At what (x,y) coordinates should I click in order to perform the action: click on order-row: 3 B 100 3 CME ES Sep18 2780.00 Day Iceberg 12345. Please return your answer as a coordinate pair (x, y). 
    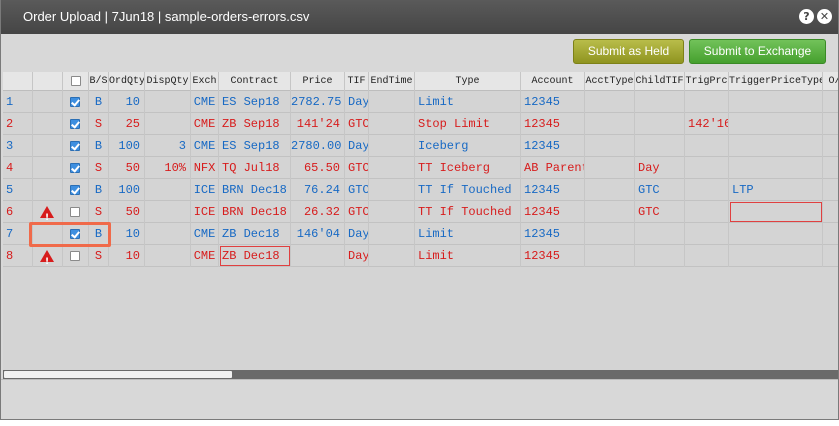
    Looking at the image, I should click on (420, 146).